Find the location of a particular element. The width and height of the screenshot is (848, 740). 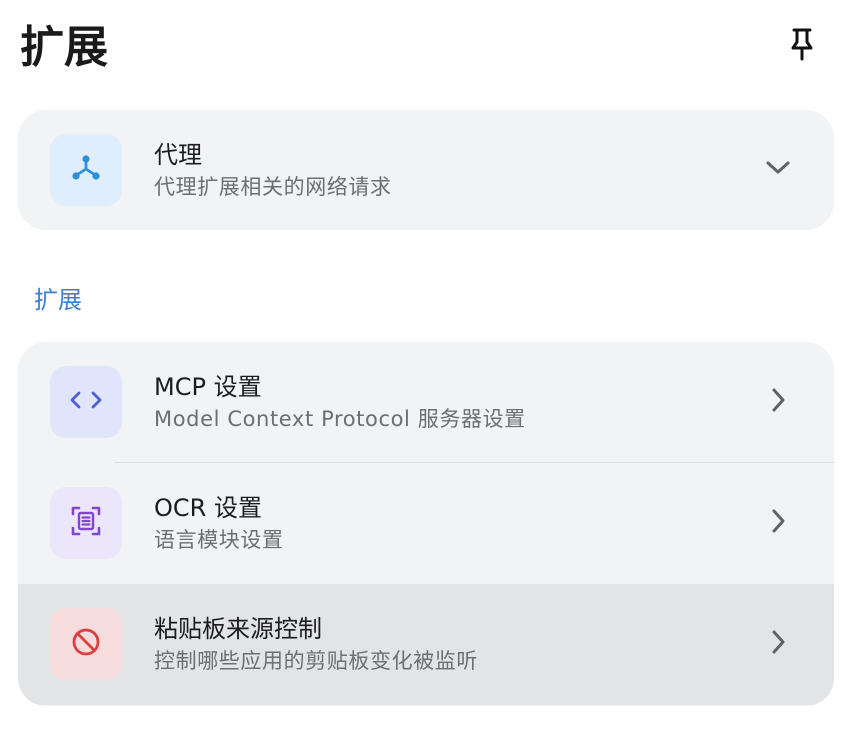

ocr-title: OCR 设置 is located at coordinates (208, 508).